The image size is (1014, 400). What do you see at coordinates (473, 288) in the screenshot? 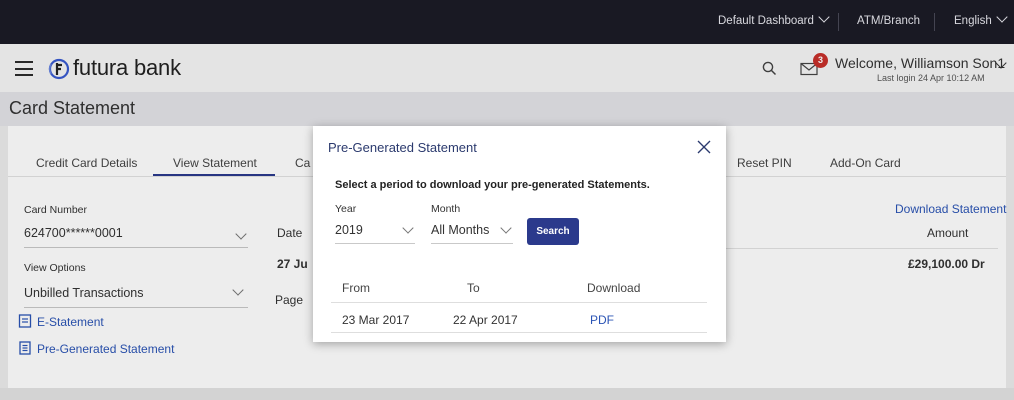
I see `to-column-header: To` at bounding box center [473, 288].